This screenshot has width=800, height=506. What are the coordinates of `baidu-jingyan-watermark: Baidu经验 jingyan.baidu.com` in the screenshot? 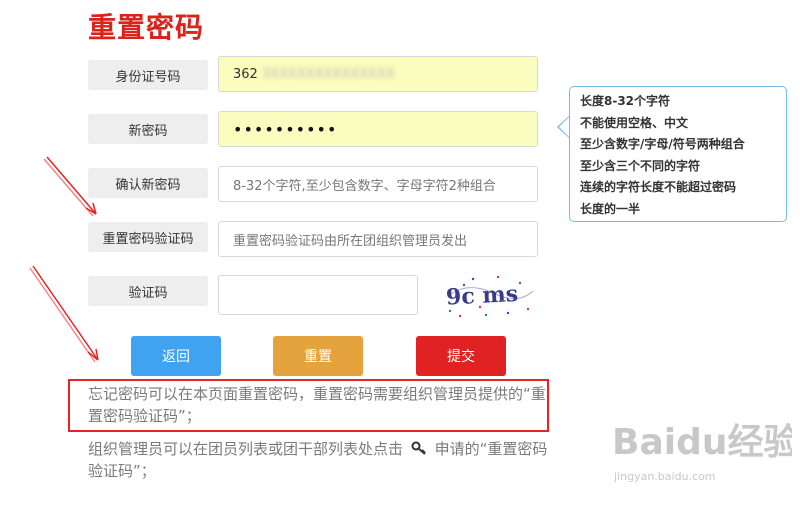 It's located at (702, 452).